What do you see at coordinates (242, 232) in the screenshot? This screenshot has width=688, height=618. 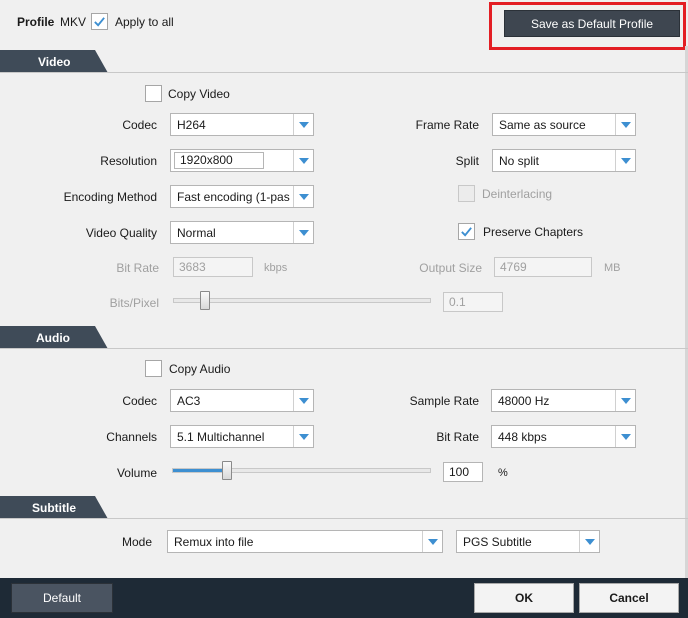 I see `video-quality-select: Normal` at bounding box center [242, 232].